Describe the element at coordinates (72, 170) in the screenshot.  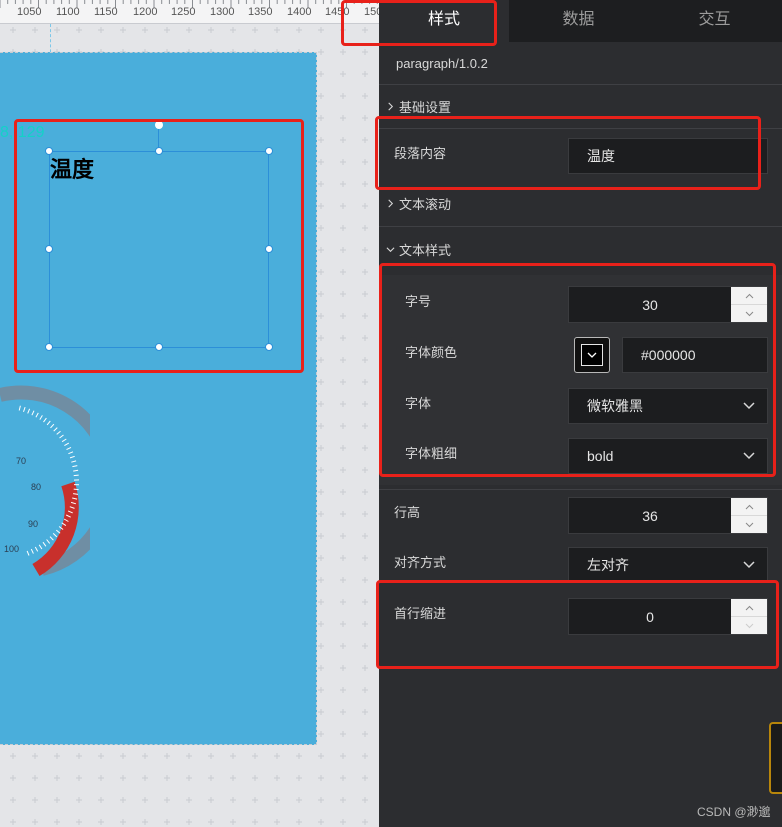
I see `paragraph-widget-text: 温度` at that location.